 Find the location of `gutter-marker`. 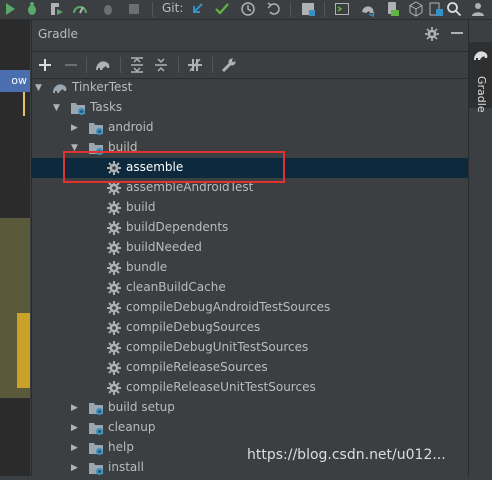

gutter-marker is located at coordinates (24, 104).